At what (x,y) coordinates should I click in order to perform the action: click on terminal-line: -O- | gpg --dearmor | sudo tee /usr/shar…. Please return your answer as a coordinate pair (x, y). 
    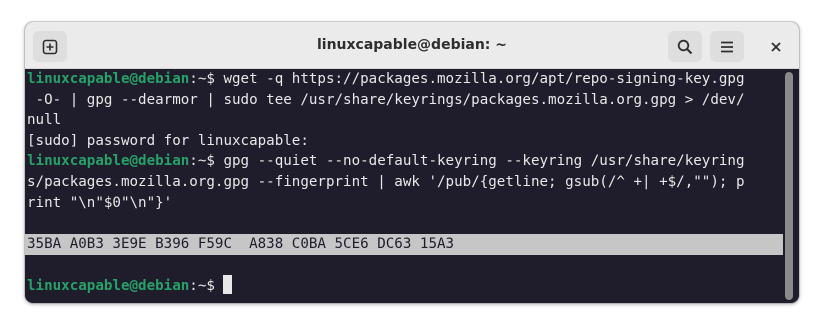
    Looking at the image, I should click on (386, 99).